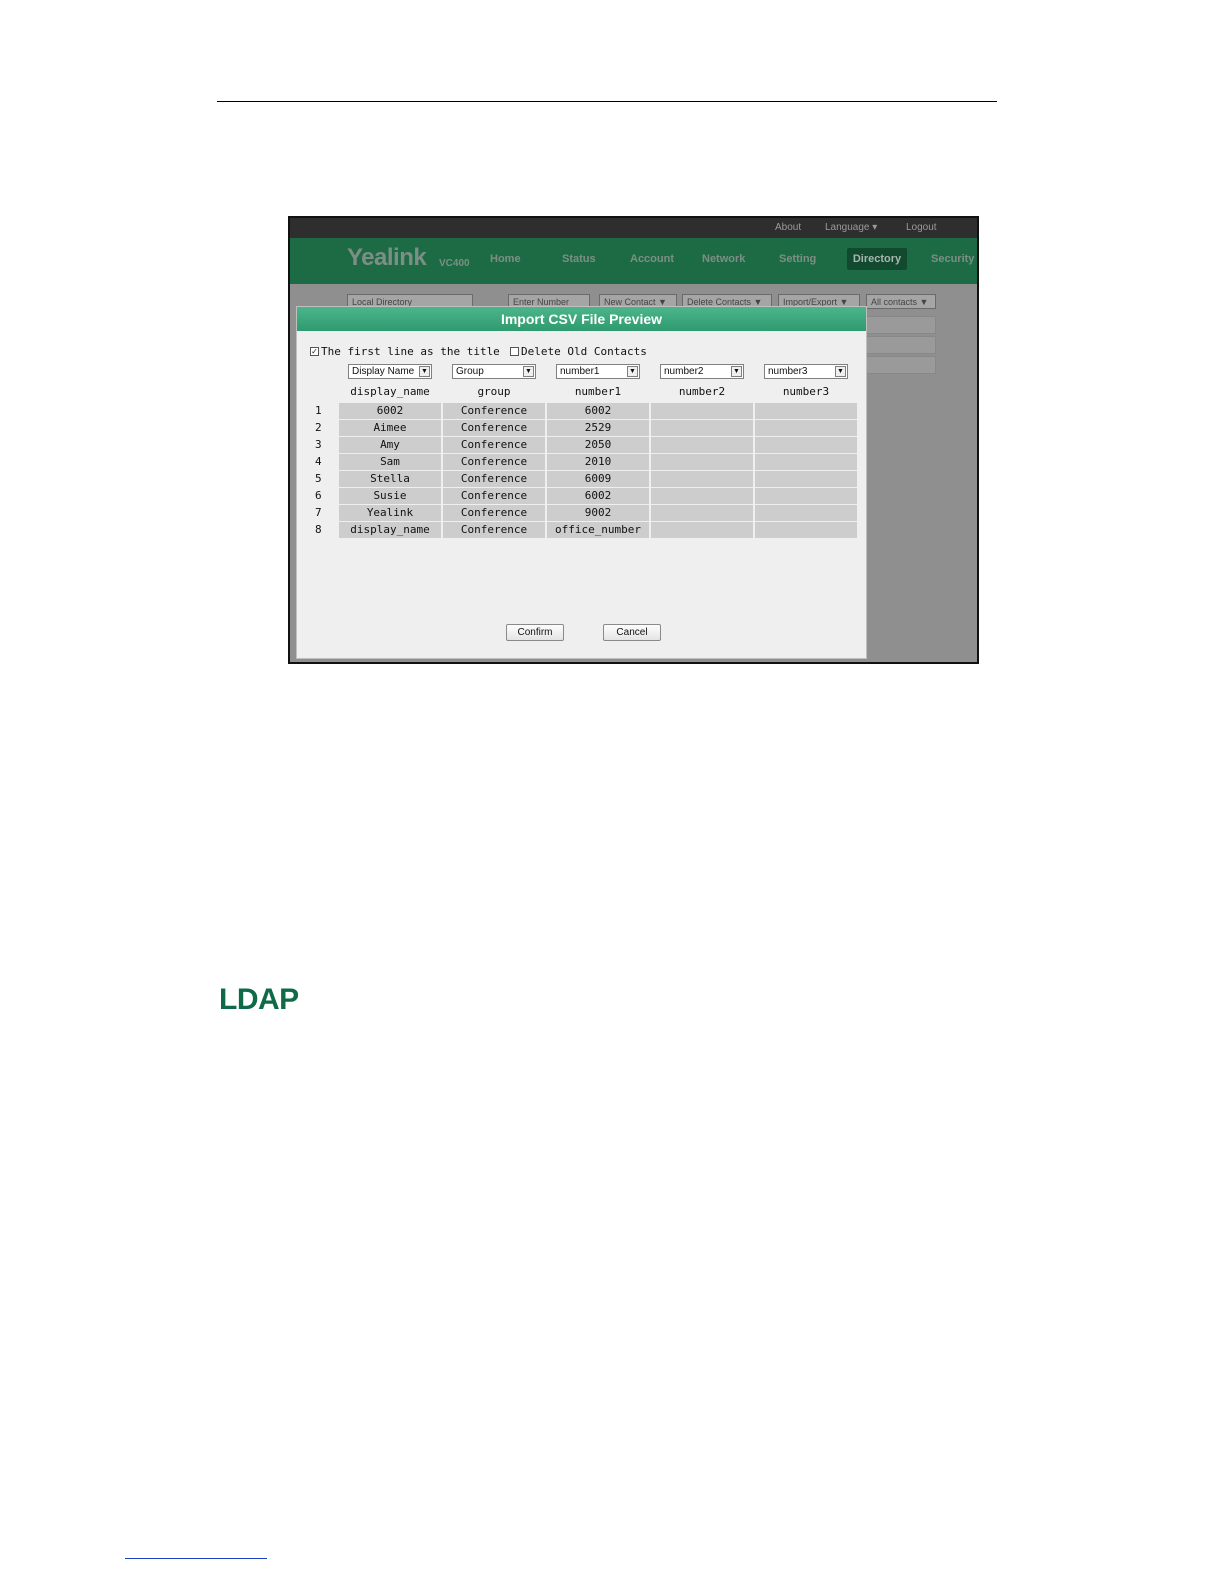 The height and width of the screenshot is (1584, 1224). What do you see at coordinates (390, 445) in the screenshot?
I see `table-cell: Amy` at bounding box center [390, 445].